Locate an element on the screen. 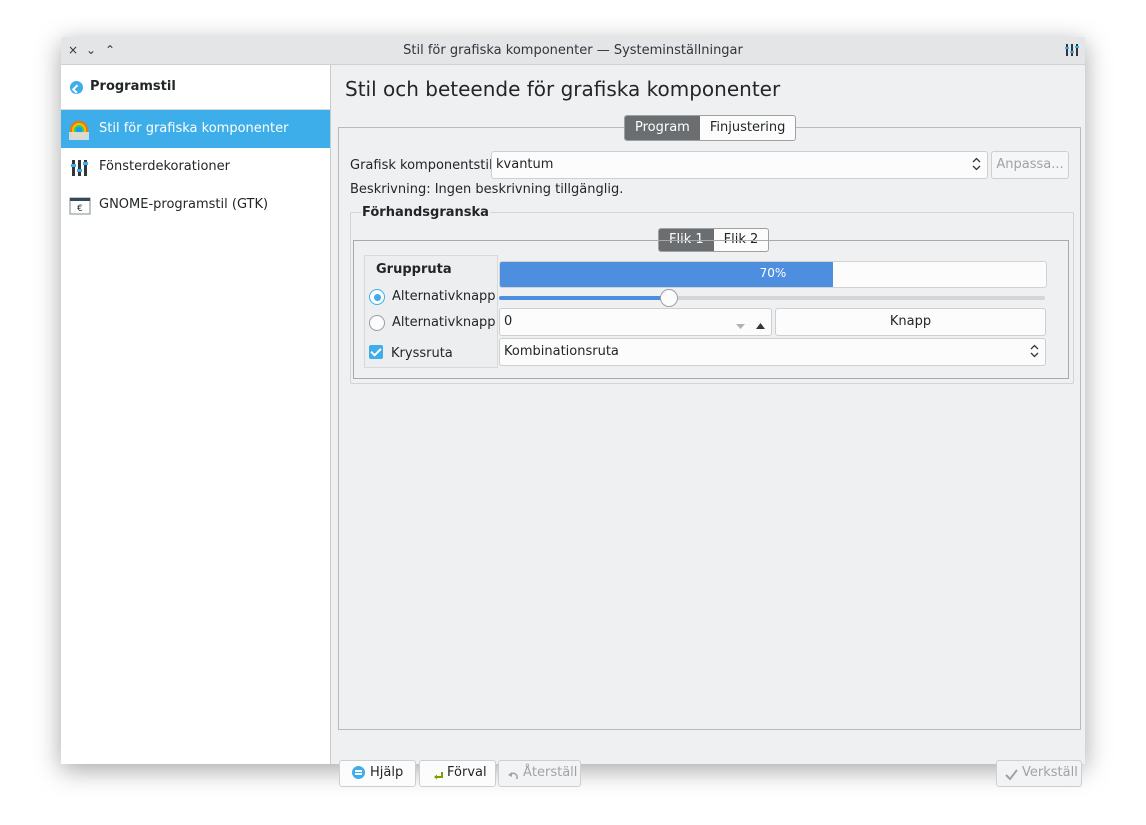 The height and width of the screenshot is (825, 1146). sidebar-item-label: GNOME-programstil (GTK) is located at coordinates (184, 204).